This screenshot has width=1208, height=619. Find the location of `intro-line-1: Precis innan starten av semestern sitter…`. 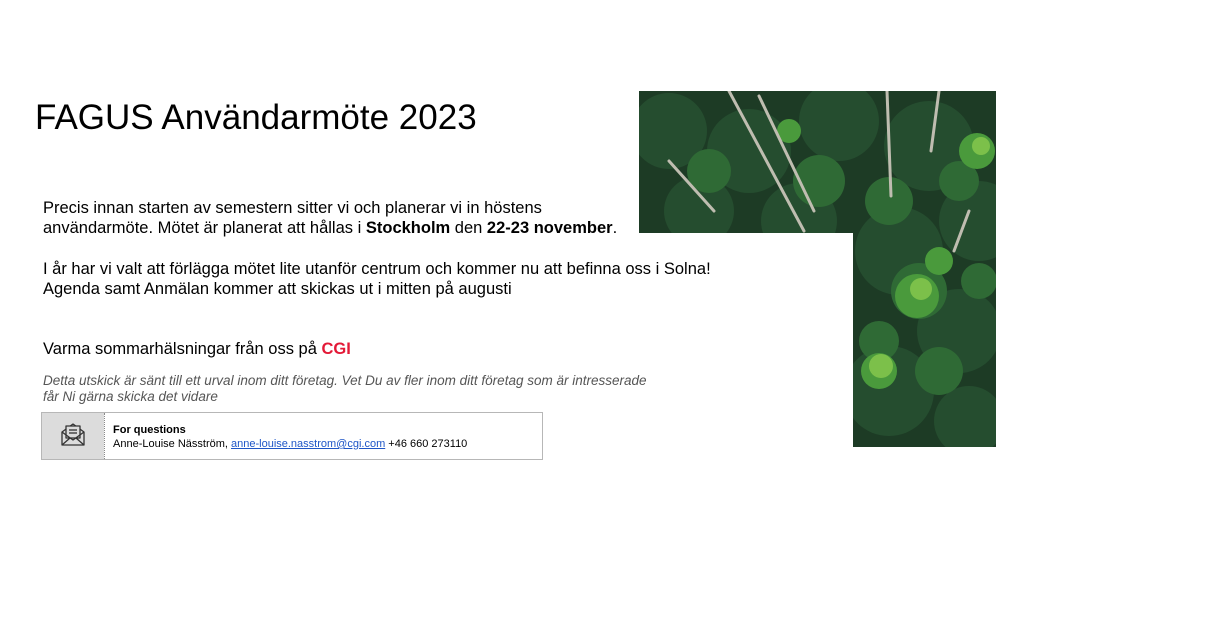

intro-line-1: Precis innan starten av semestern sitter… is located at coordinates (292, 208).